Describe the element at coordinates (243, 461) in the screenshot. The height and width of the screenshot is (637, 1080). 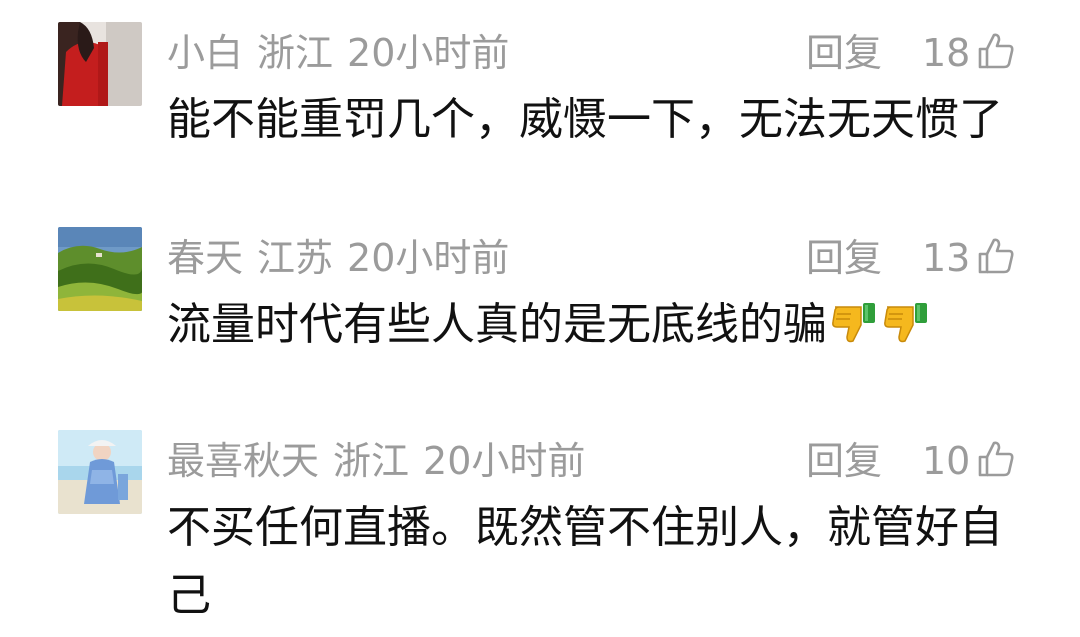
I see `username: 最喜秋天` at that location.